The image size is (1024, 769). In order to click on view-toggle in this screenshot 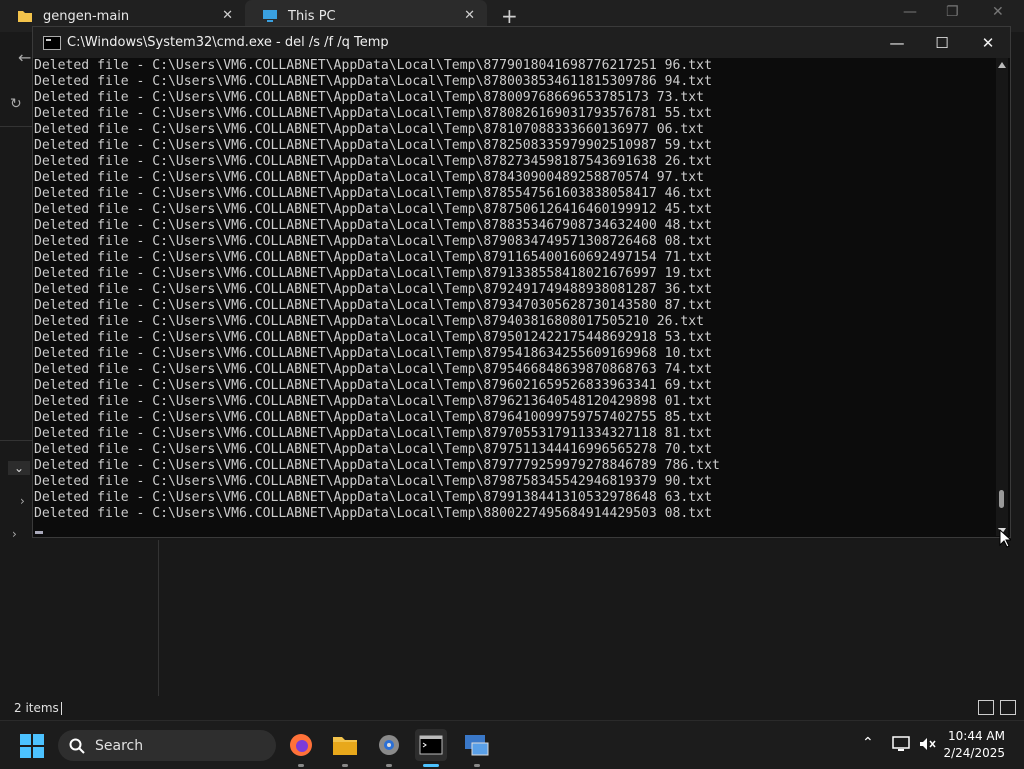, I will do `click(997, 707)`.